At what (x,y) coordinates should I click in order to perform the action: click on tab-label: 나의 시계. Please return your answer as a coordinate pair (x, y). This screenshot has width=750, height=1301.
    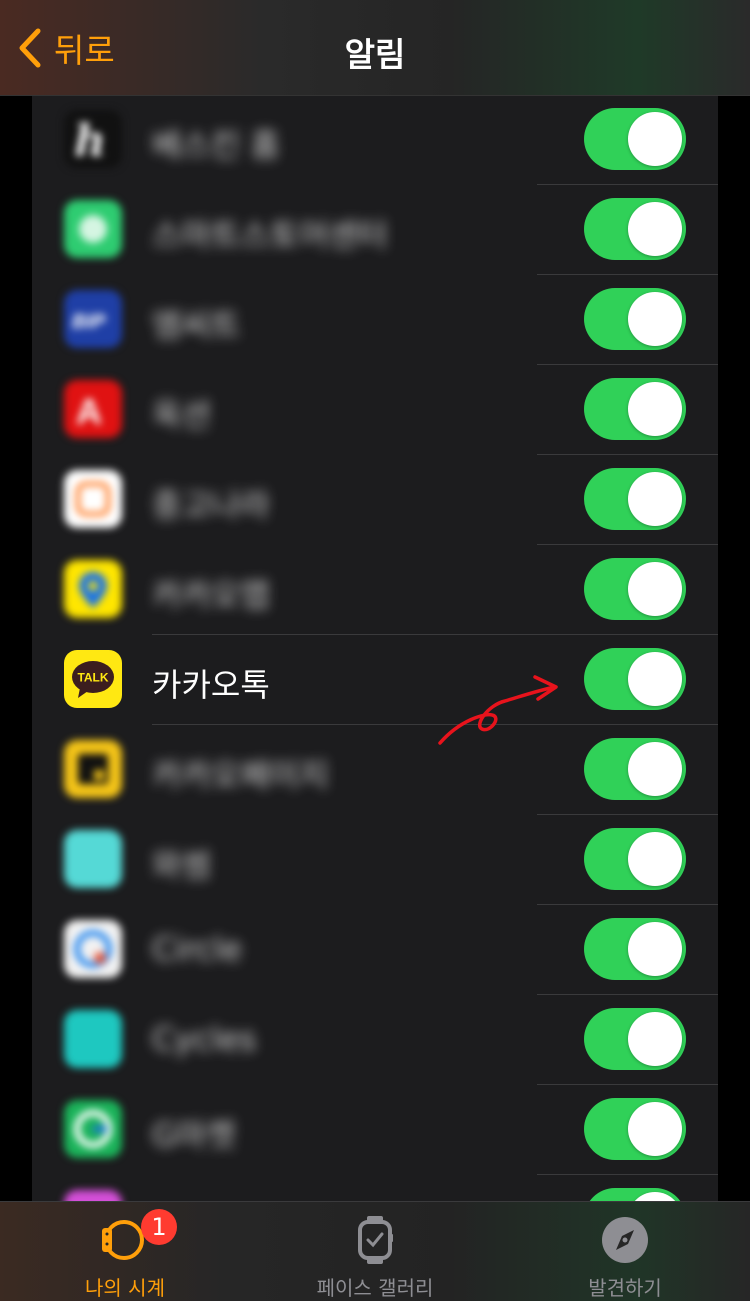
    Looking at the image, I should click on (125, 1288).